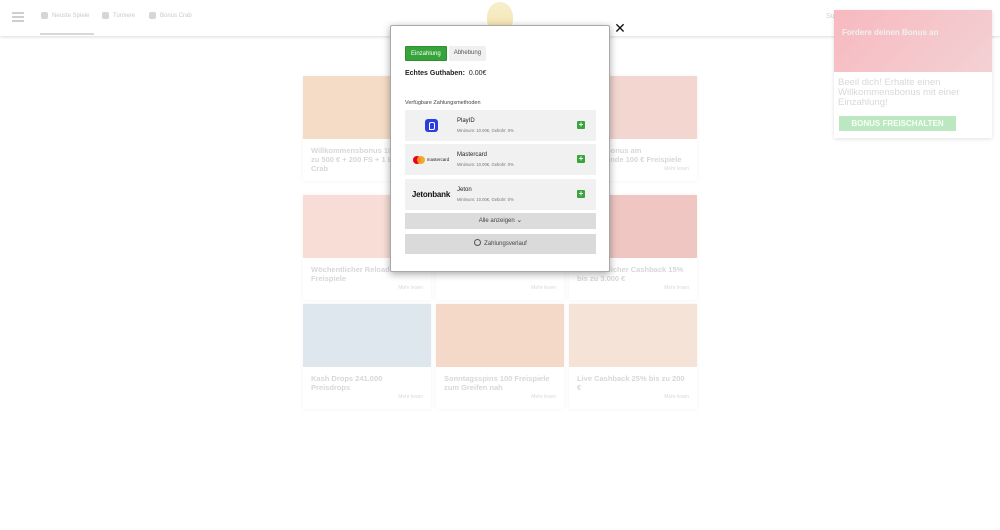  What do you see at coordinates (890, 32) in the screenshot?
I see `bonus-banner-text: Fordere deinen Bonus an` at bounding box center [890, 32].